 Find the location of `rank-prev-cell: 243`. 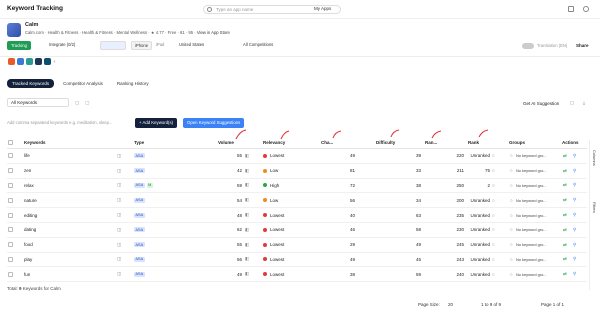

rank-prev-cell: 243 is located at coordinates (460, 259).